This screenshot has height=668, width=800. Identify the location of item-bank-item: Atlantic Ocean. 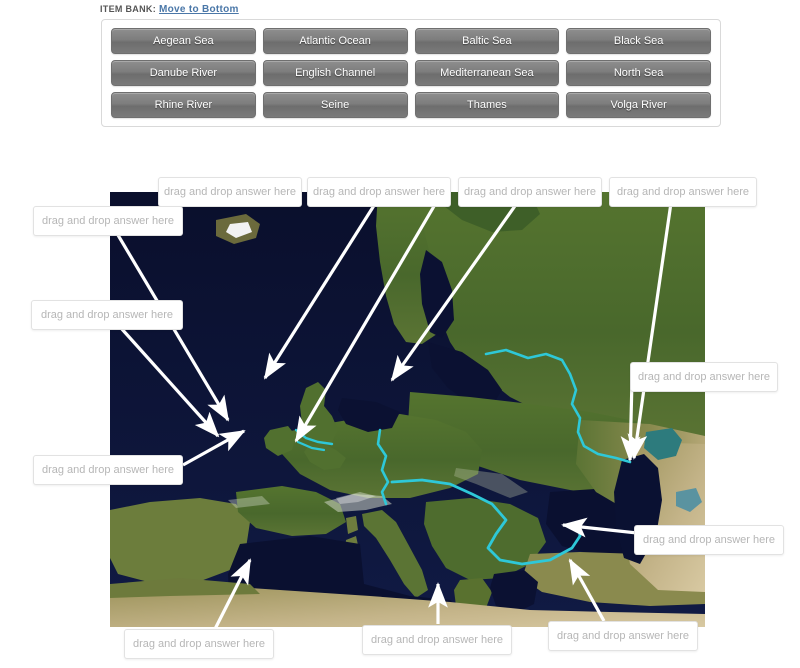
(335, 41).